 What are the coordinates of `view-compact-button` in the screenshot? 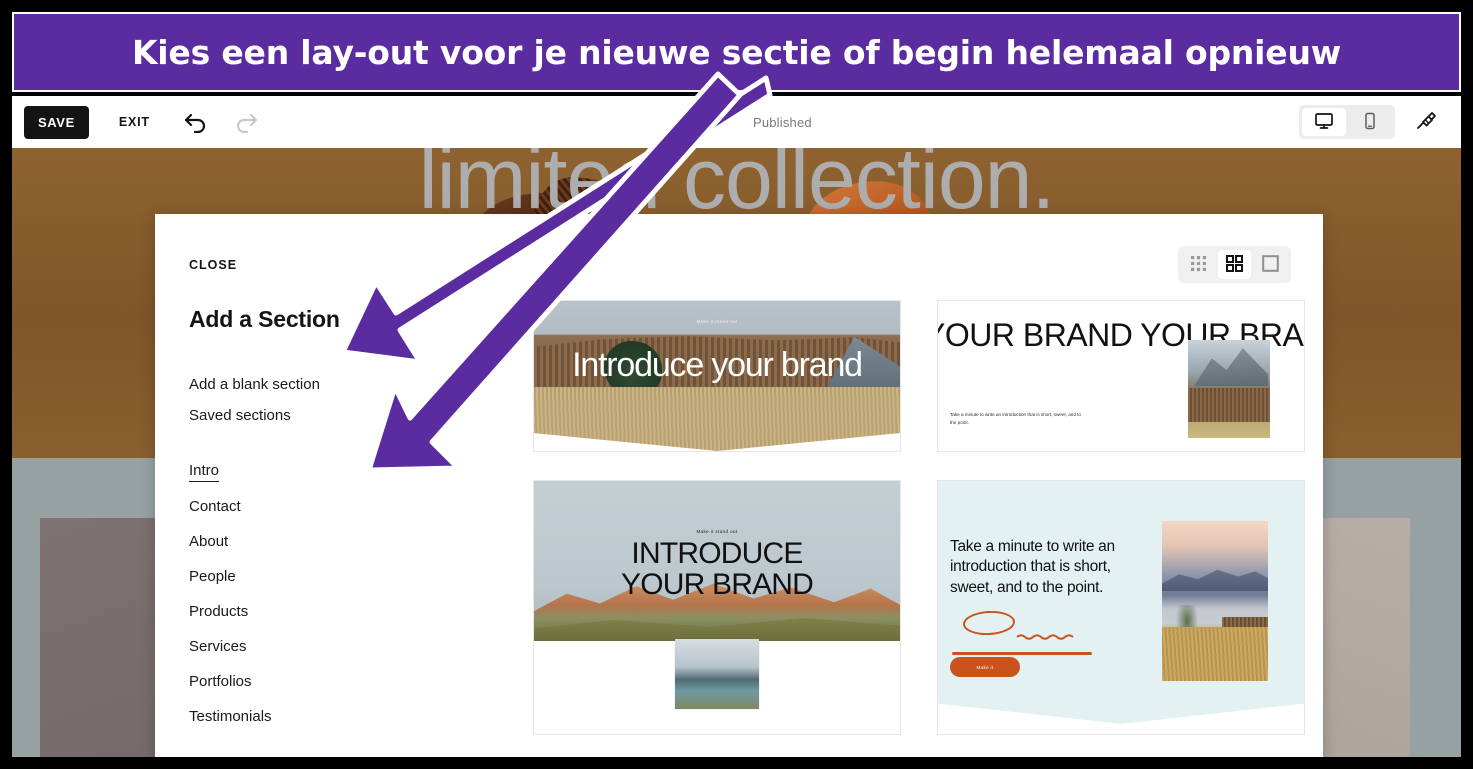 It's located at (1198, 264).